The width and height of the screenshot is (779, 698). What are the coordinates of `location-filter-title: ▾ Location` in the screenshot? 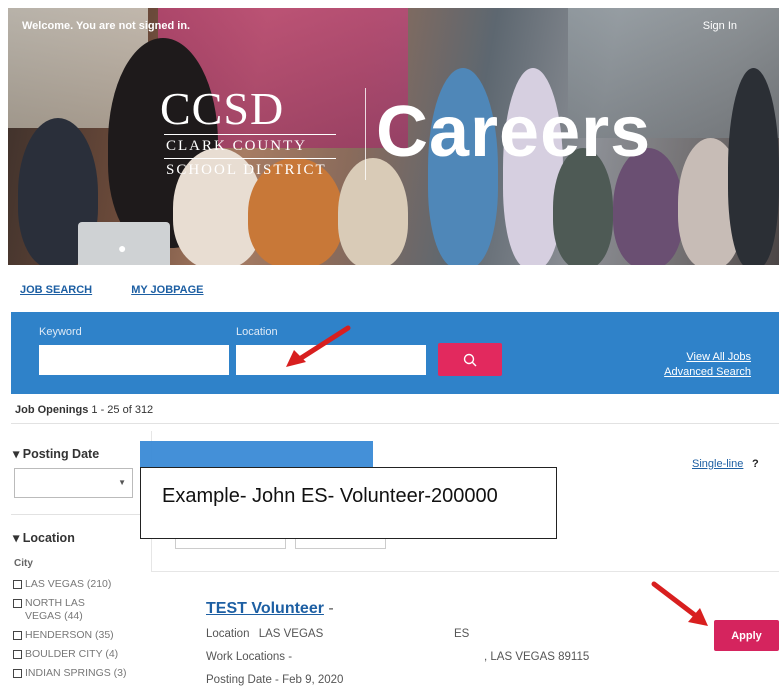 It's located at (44, 537).